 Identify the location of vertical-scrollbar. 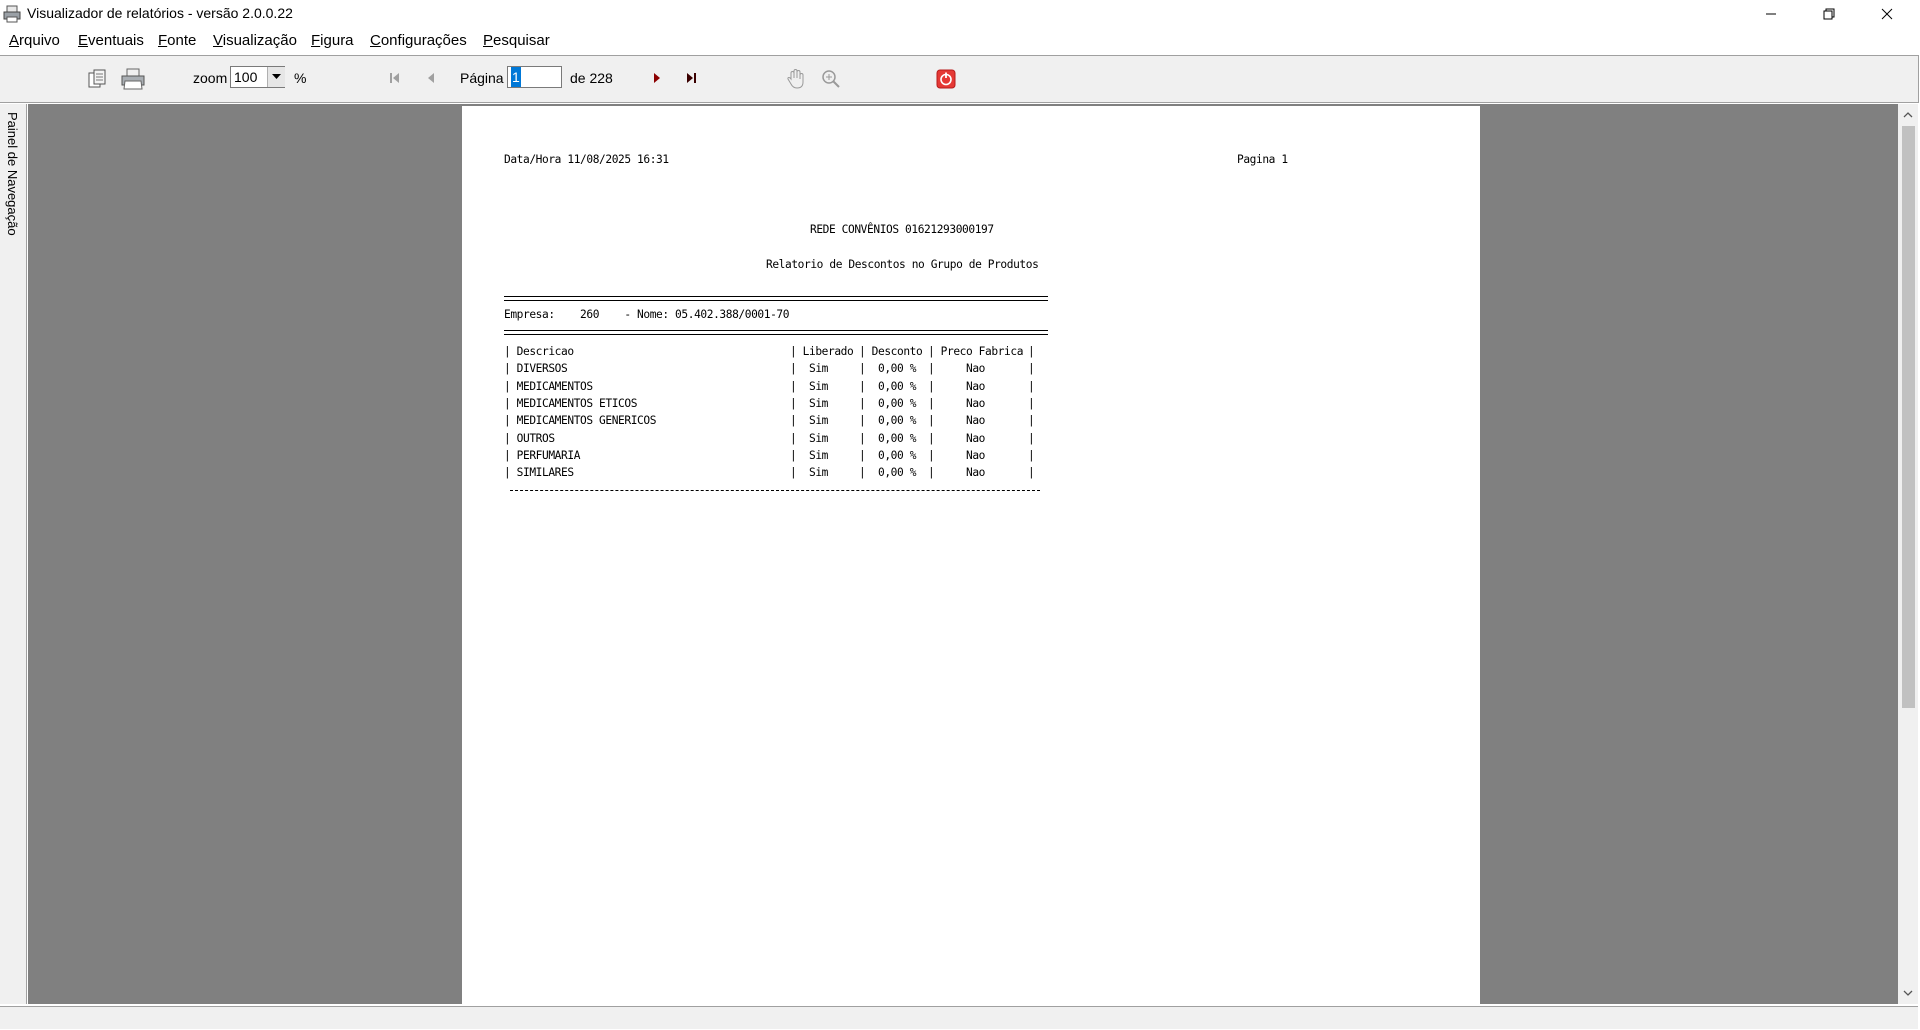
(1908, 554).